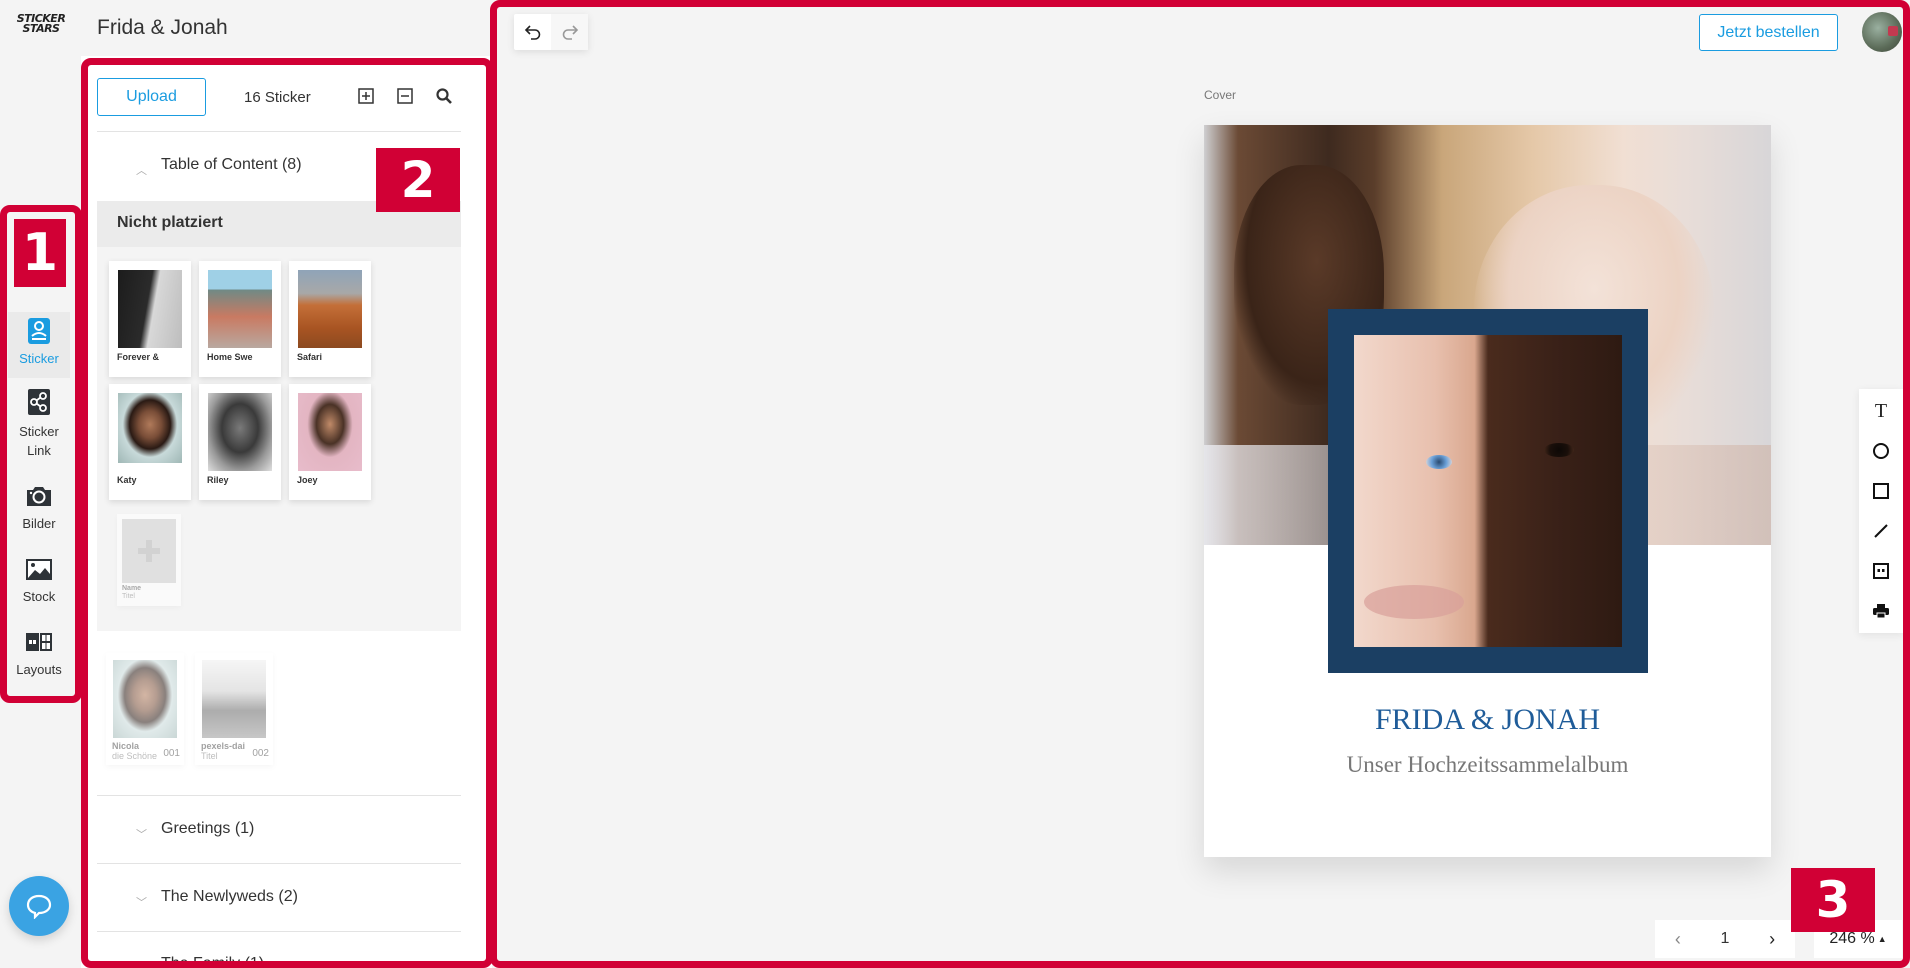 This screenshot has height=968, width=1910. I want to click on sticker-number: 002, so click(260, 753).